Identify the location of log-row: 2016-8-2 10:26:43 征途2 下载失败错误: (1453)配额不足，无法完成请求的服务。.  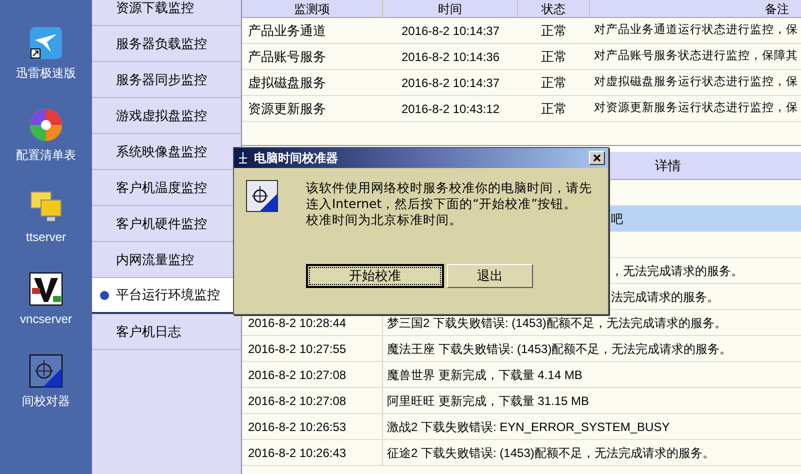
(521, 453).